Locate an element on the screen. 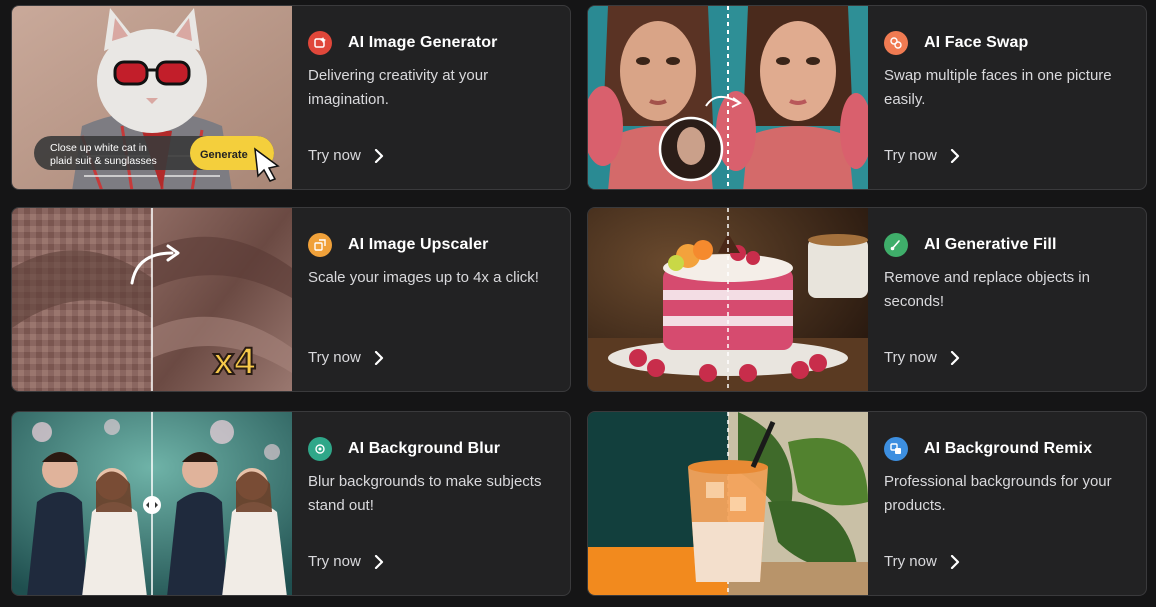 Image resolution: width=1156 pixels, height=607 pixels. ai-image-upscaler-thumbnail: x4 is located at coordinates (152, 299).